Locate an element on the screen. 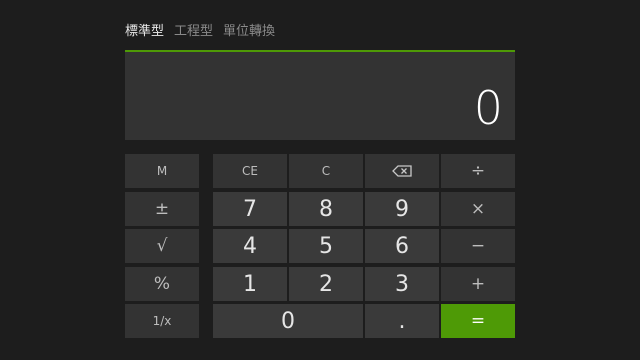  digit-3-button: 3 is located at coordinates (402, 284).